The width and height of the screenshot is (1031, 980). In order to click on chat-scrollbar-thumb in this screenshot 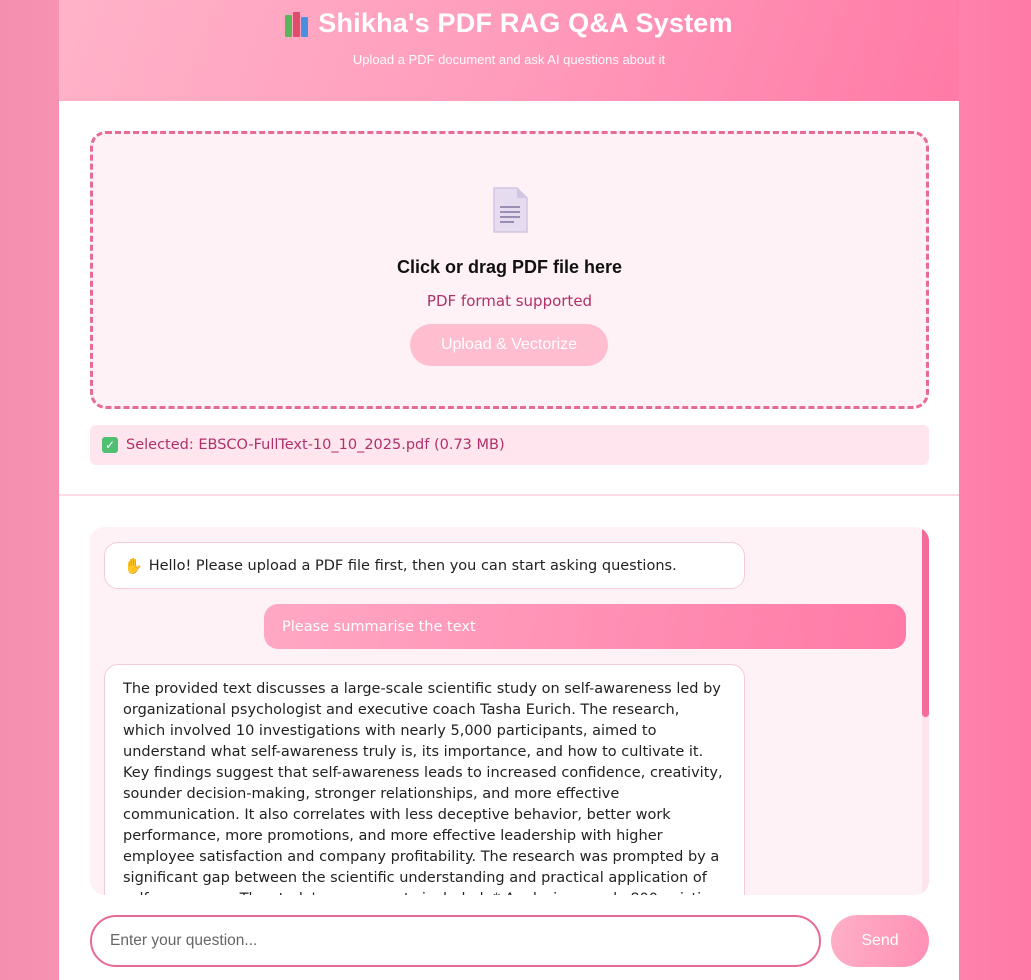, I will do `click(925, 622)`.